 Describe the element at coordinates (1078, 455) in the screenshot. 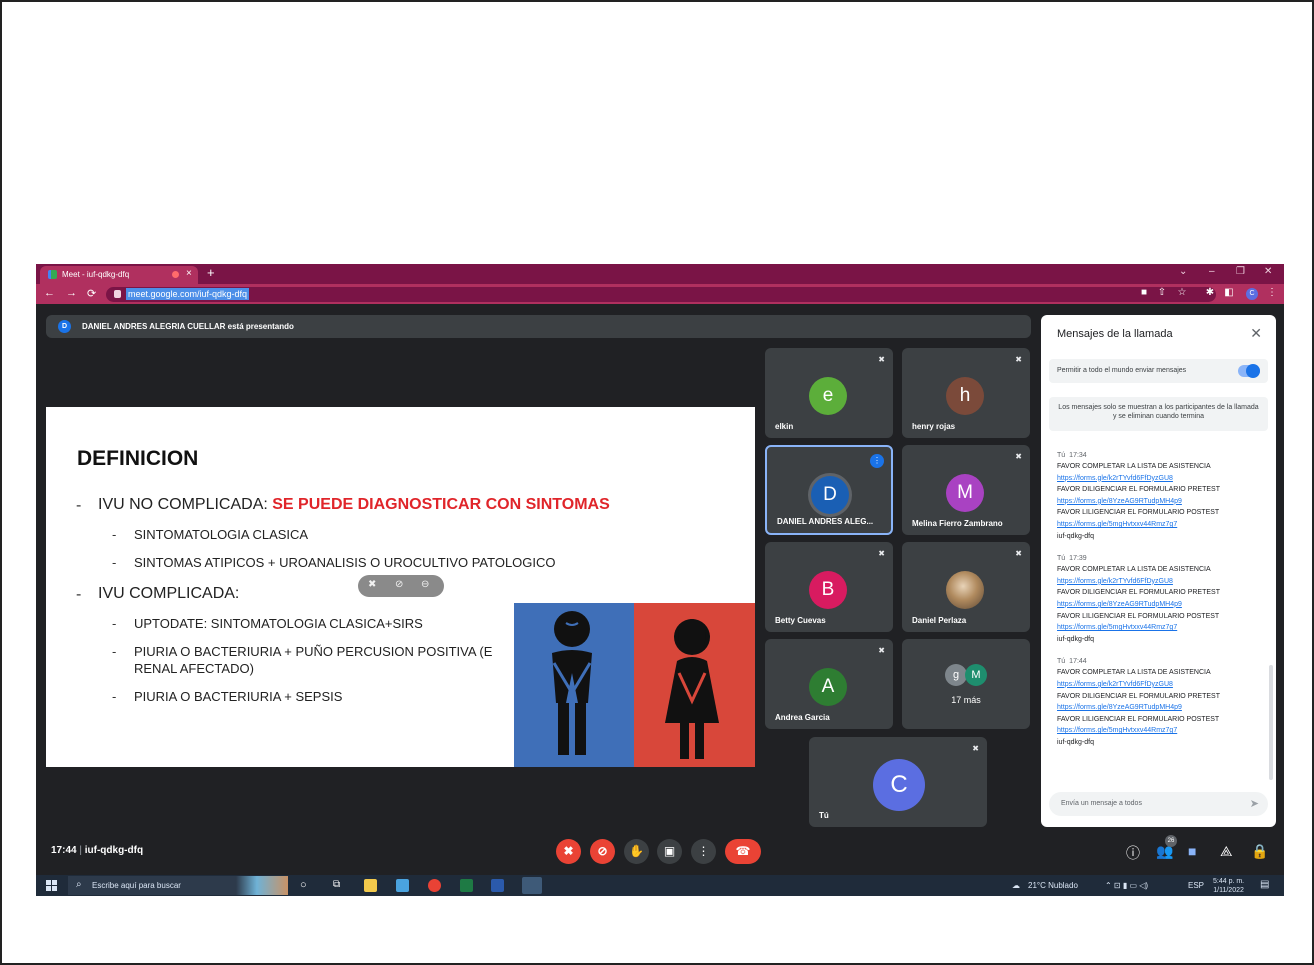

I see `timestamp: 17:34` at that location.